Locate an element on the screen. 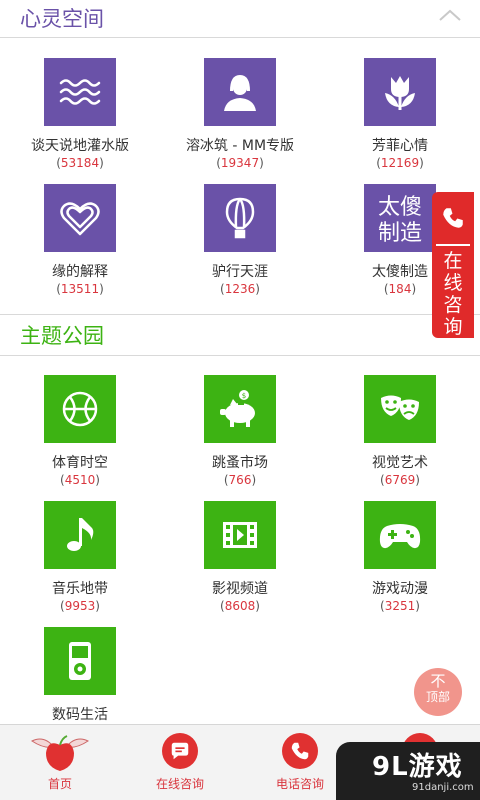  forum-item: 音乐地带 (9953) is located at coordinates (80, 560).